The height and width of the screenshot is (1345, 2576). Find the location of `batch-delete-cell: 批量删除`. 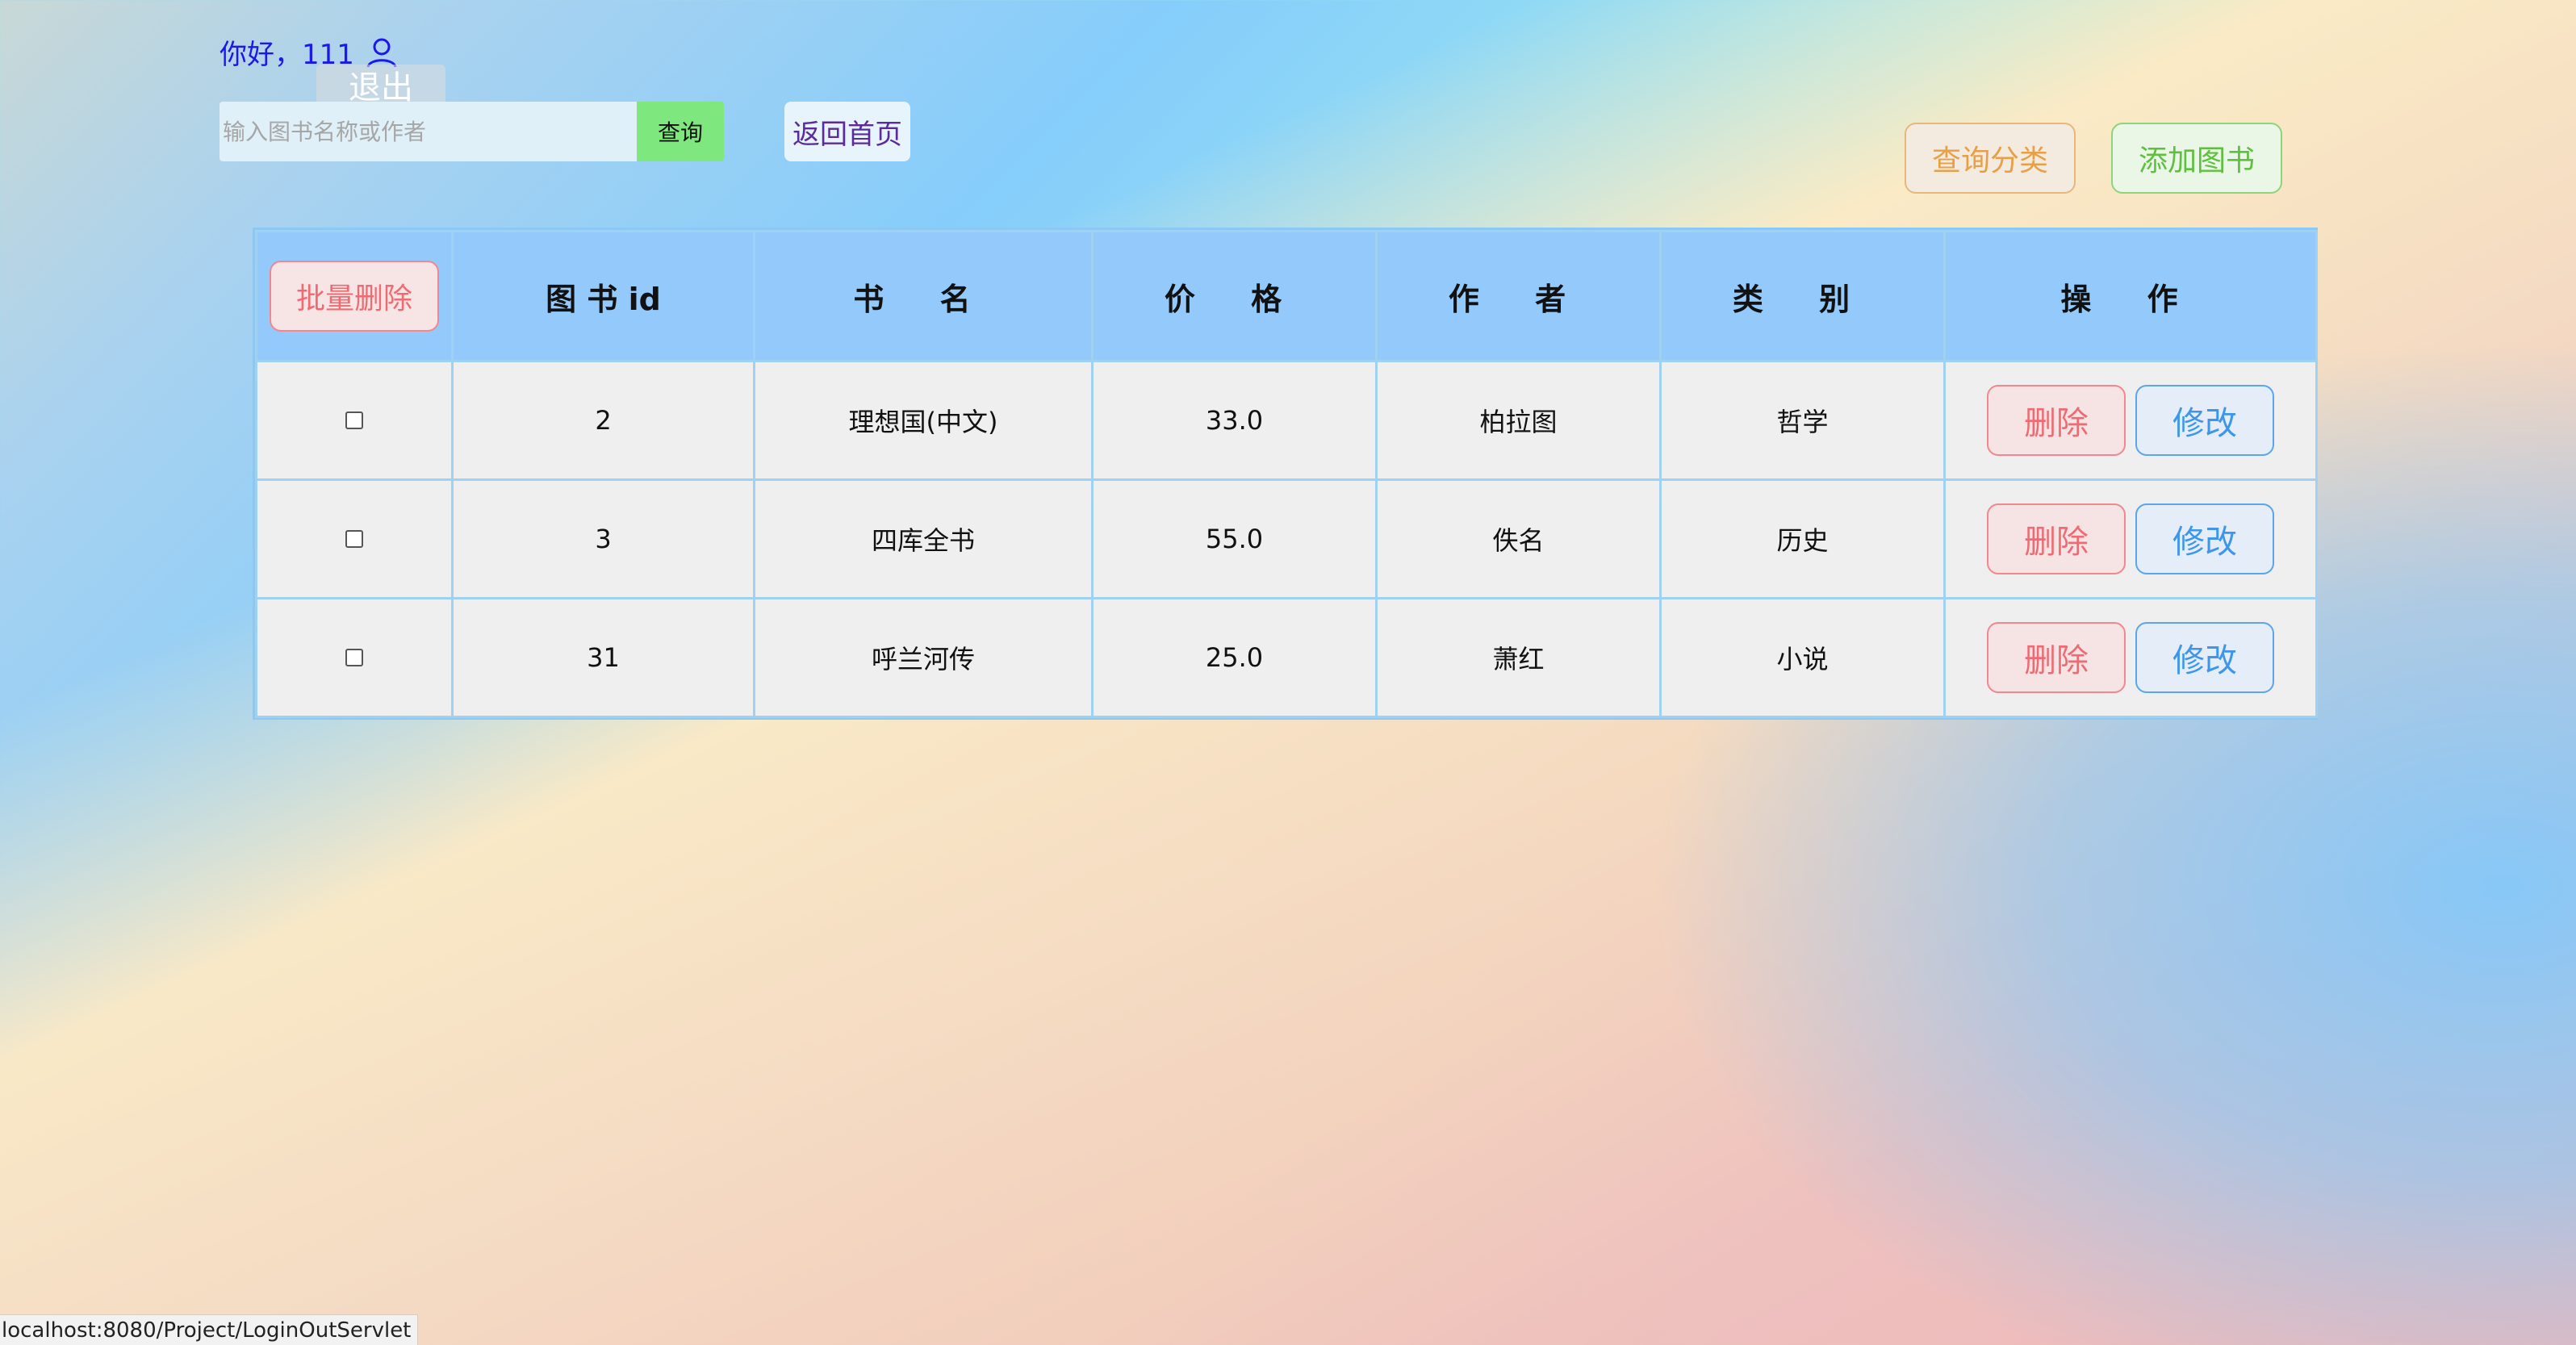

batch-delete-cell: 批量删除 is located at coordinates (354, 296).